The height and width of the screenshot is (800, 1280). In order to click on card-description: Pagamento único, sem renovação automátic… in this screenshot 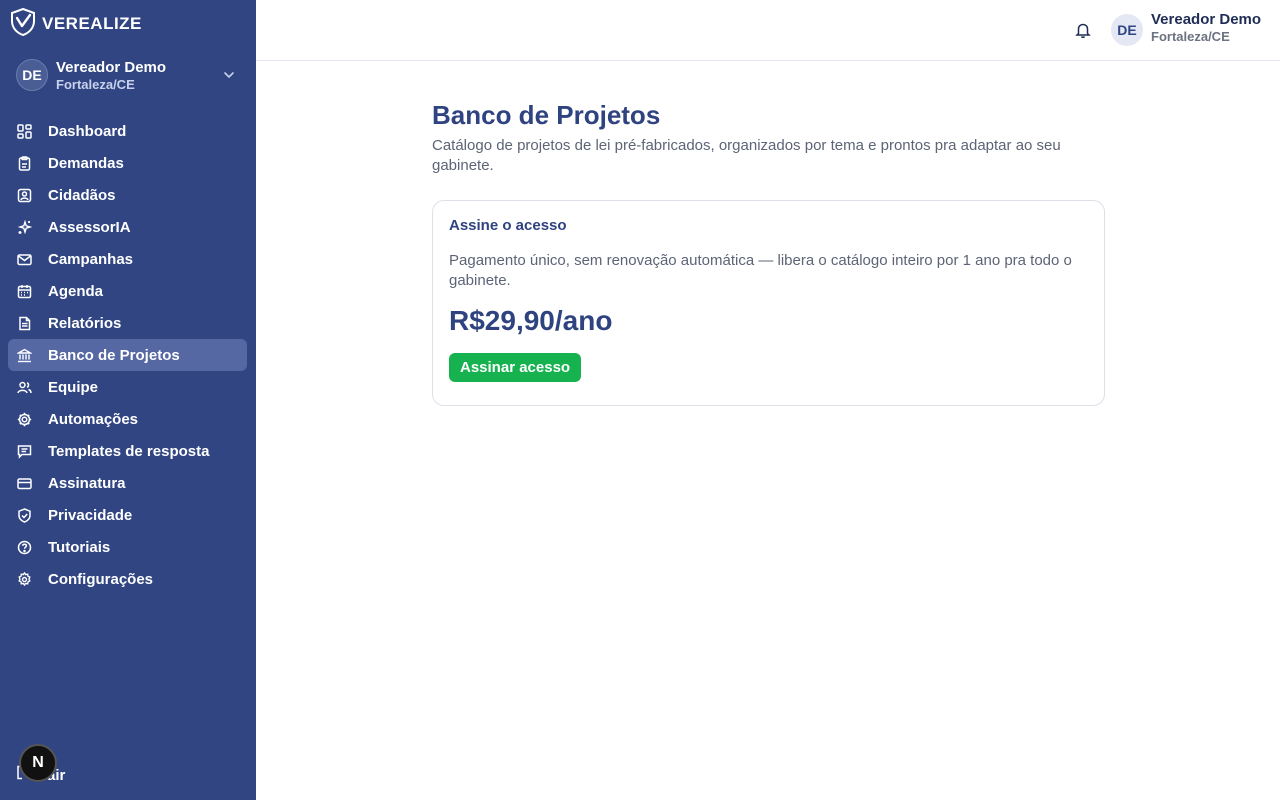, I will do `click(760, 270)`.